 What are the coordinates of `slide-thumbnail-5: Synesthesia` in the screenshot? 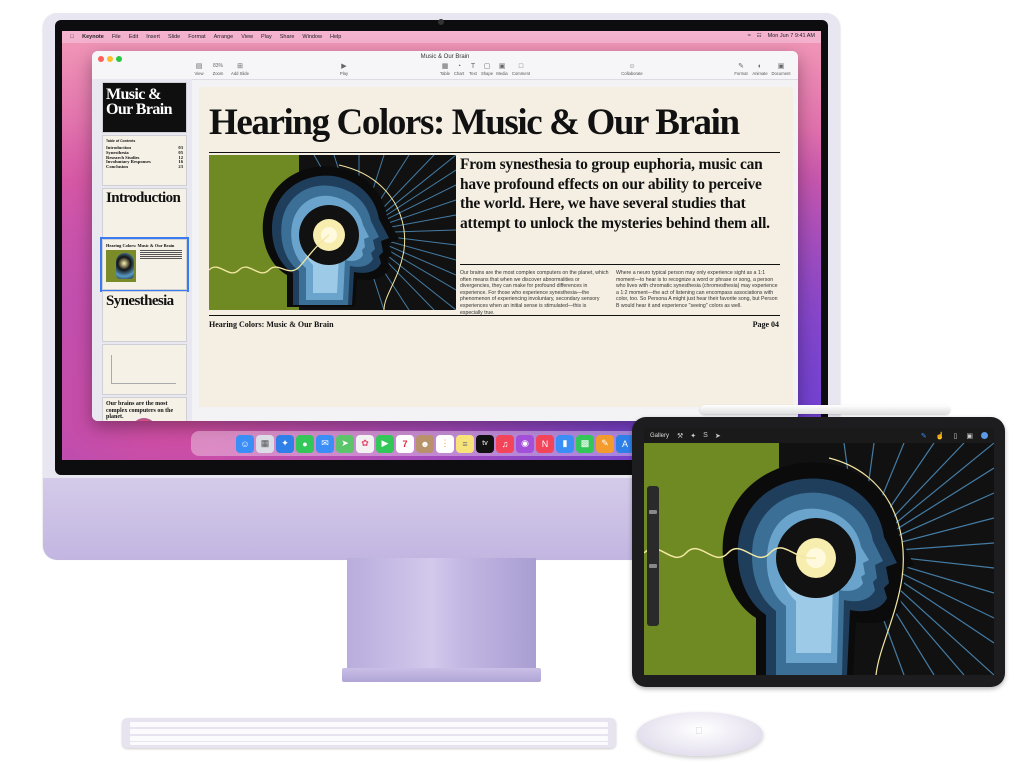 It's located at (144, 316).